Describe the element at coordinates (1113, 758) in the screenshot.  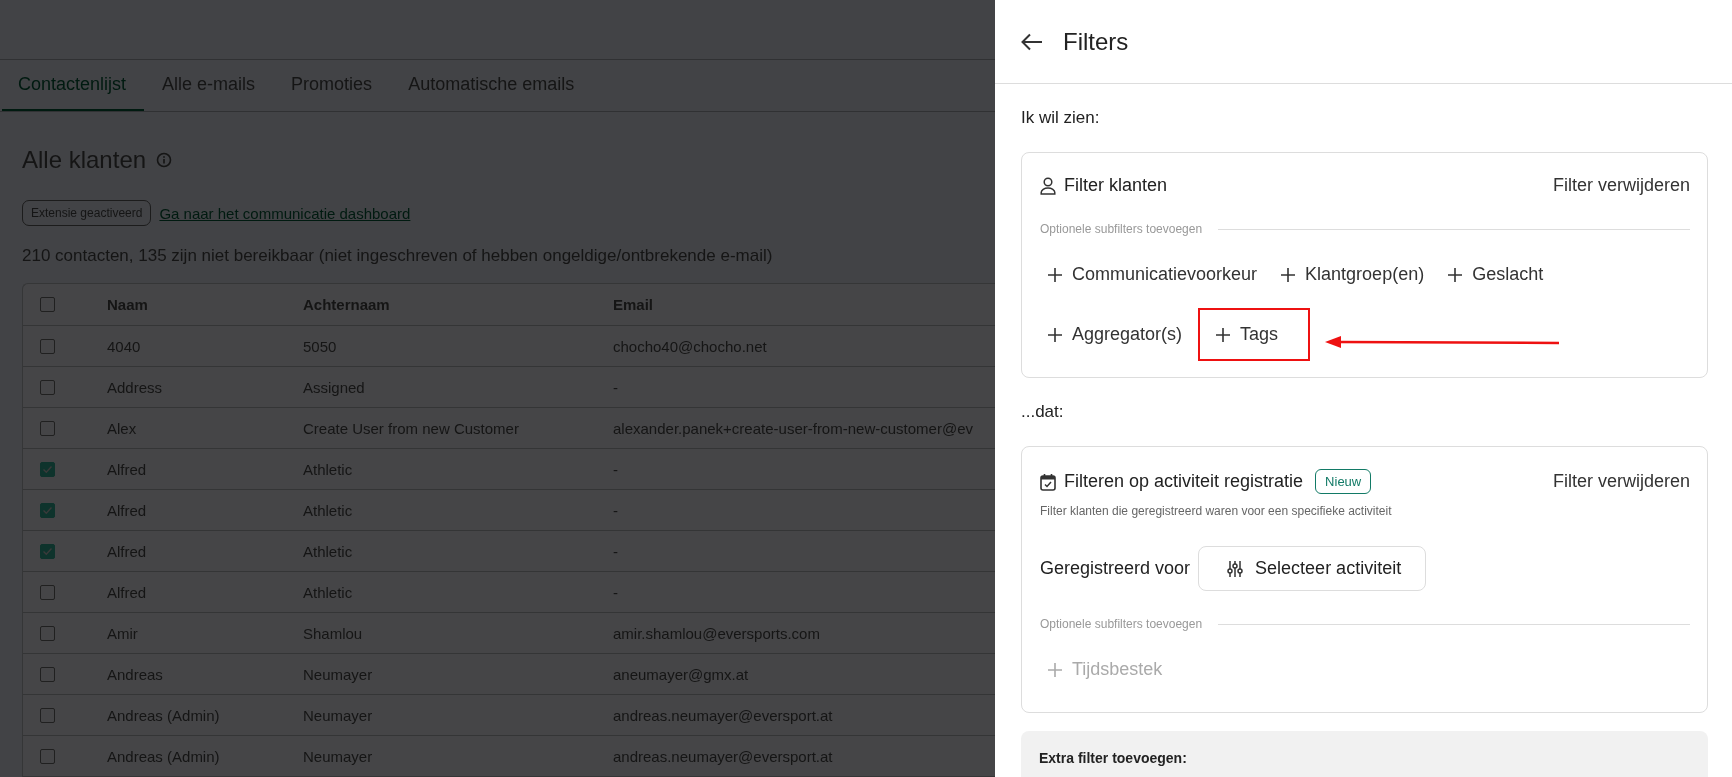
I see `extra-filter-title: Extra filter toevoegen:` at that location.